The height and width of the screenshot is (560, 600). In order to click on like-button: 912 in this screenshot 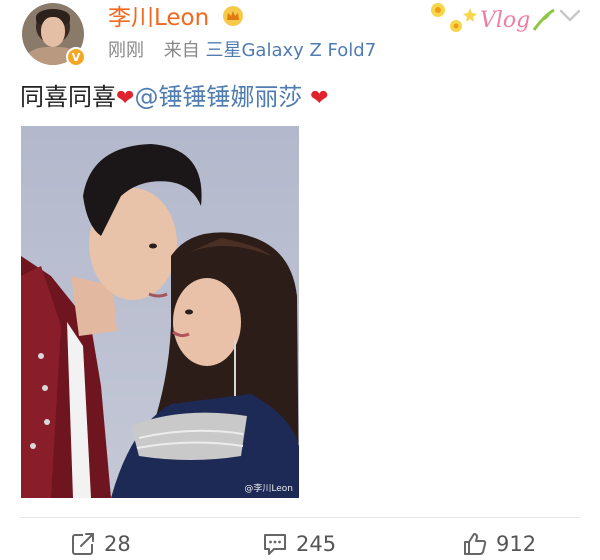, I will do `click(499, 544)`.